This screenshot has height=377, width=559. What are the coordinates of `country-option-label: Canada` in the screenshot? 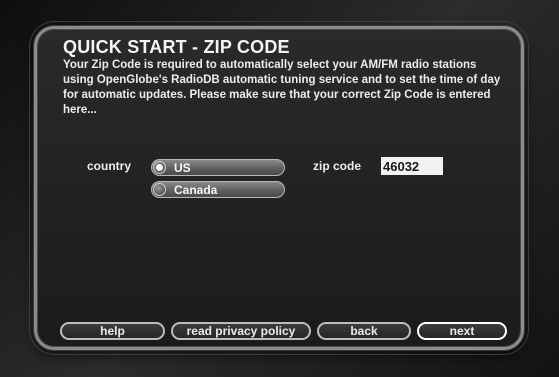 It's located at (196, 190).